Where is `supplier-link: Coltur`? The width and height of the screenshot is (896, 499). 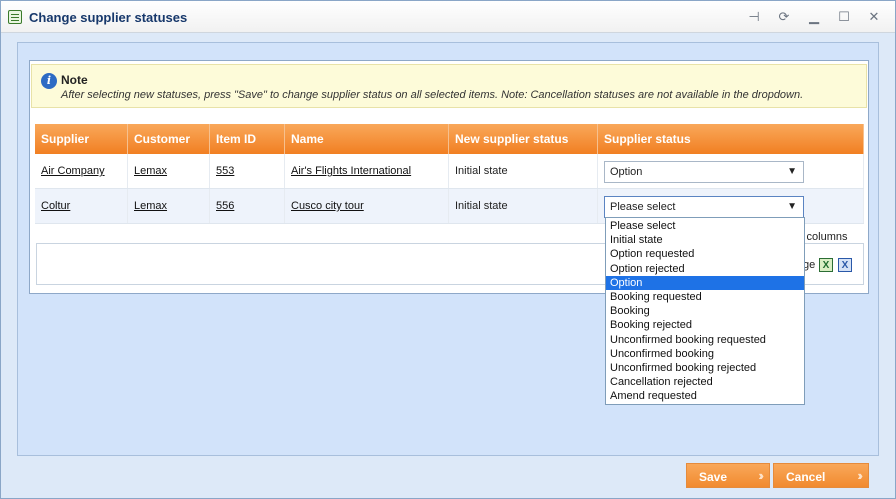 supplier-link: Coltur is located at coordinates (55, 206).